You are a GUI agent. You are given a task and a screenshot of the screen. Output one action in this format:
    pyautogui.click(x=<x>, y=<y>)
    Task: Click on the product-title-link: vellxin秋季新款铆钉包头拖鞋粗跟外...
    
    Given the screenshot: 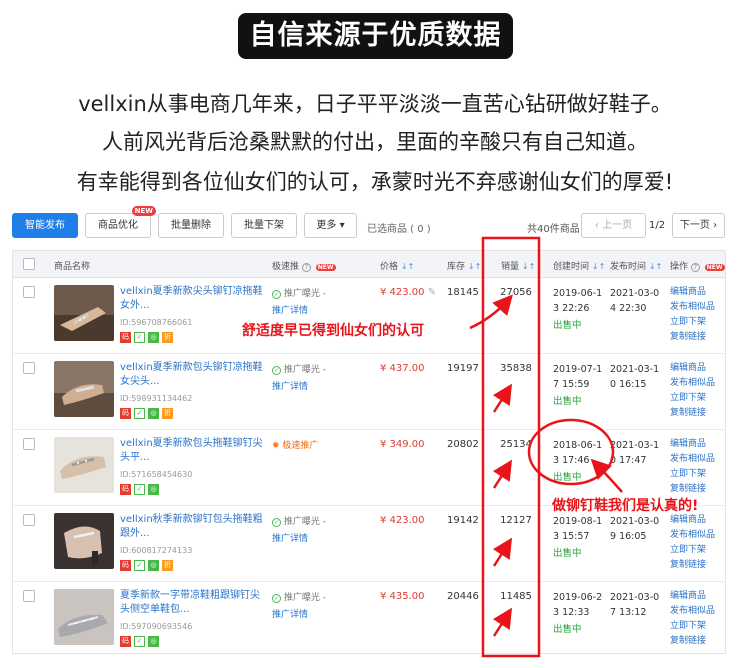 What is the action you would take?
    pyautogui.click(x=192, y=527)
    